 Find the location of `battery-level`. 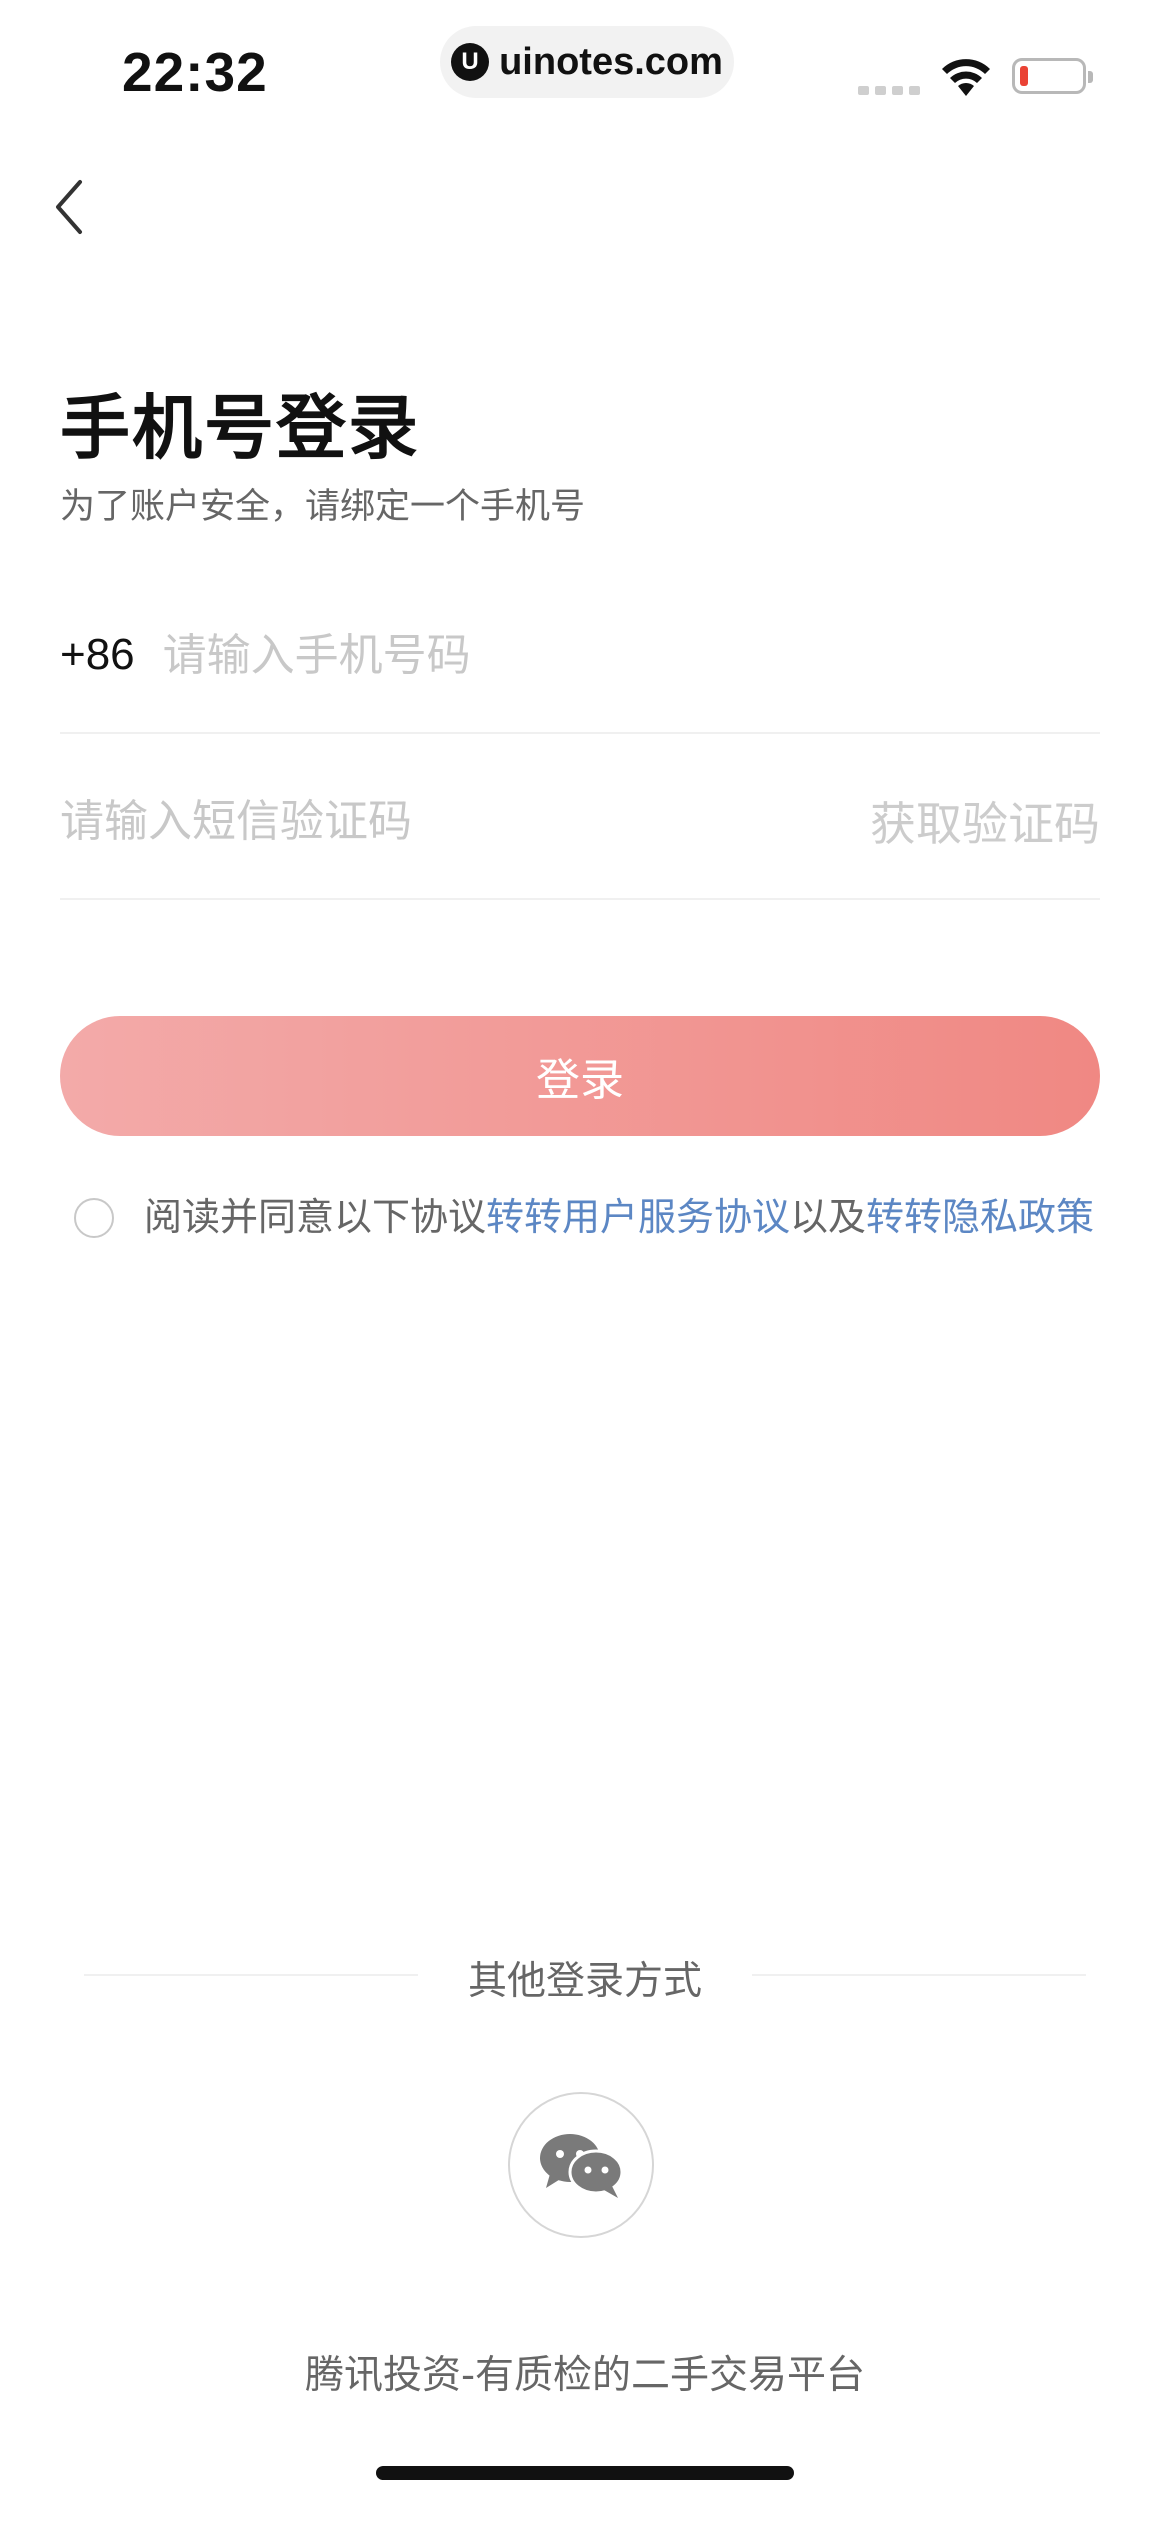

battery-level is located at coordinates (1024, 76).